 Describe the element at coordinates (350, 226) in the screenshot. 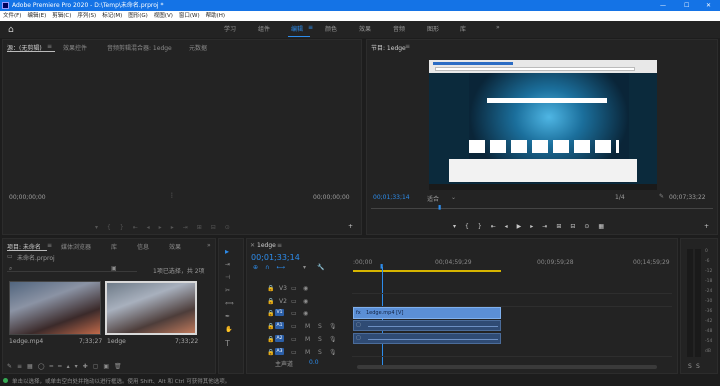

I see `source-add-button-icon: +` at that location.